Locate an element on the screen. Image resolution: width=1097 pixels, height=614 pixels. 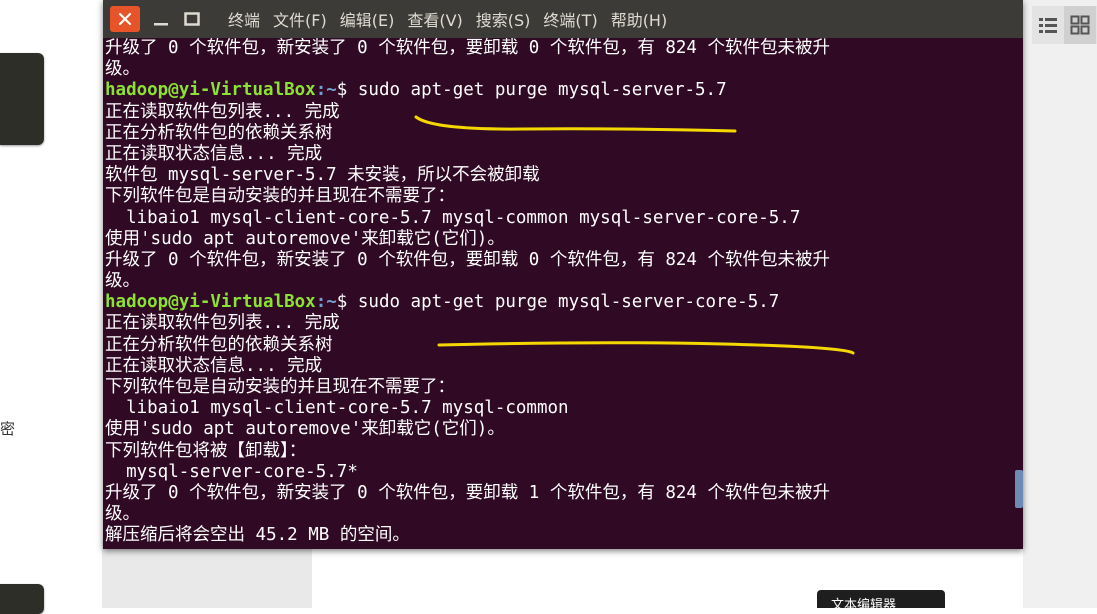
view-toggle is located at coordinates (1064, 25).